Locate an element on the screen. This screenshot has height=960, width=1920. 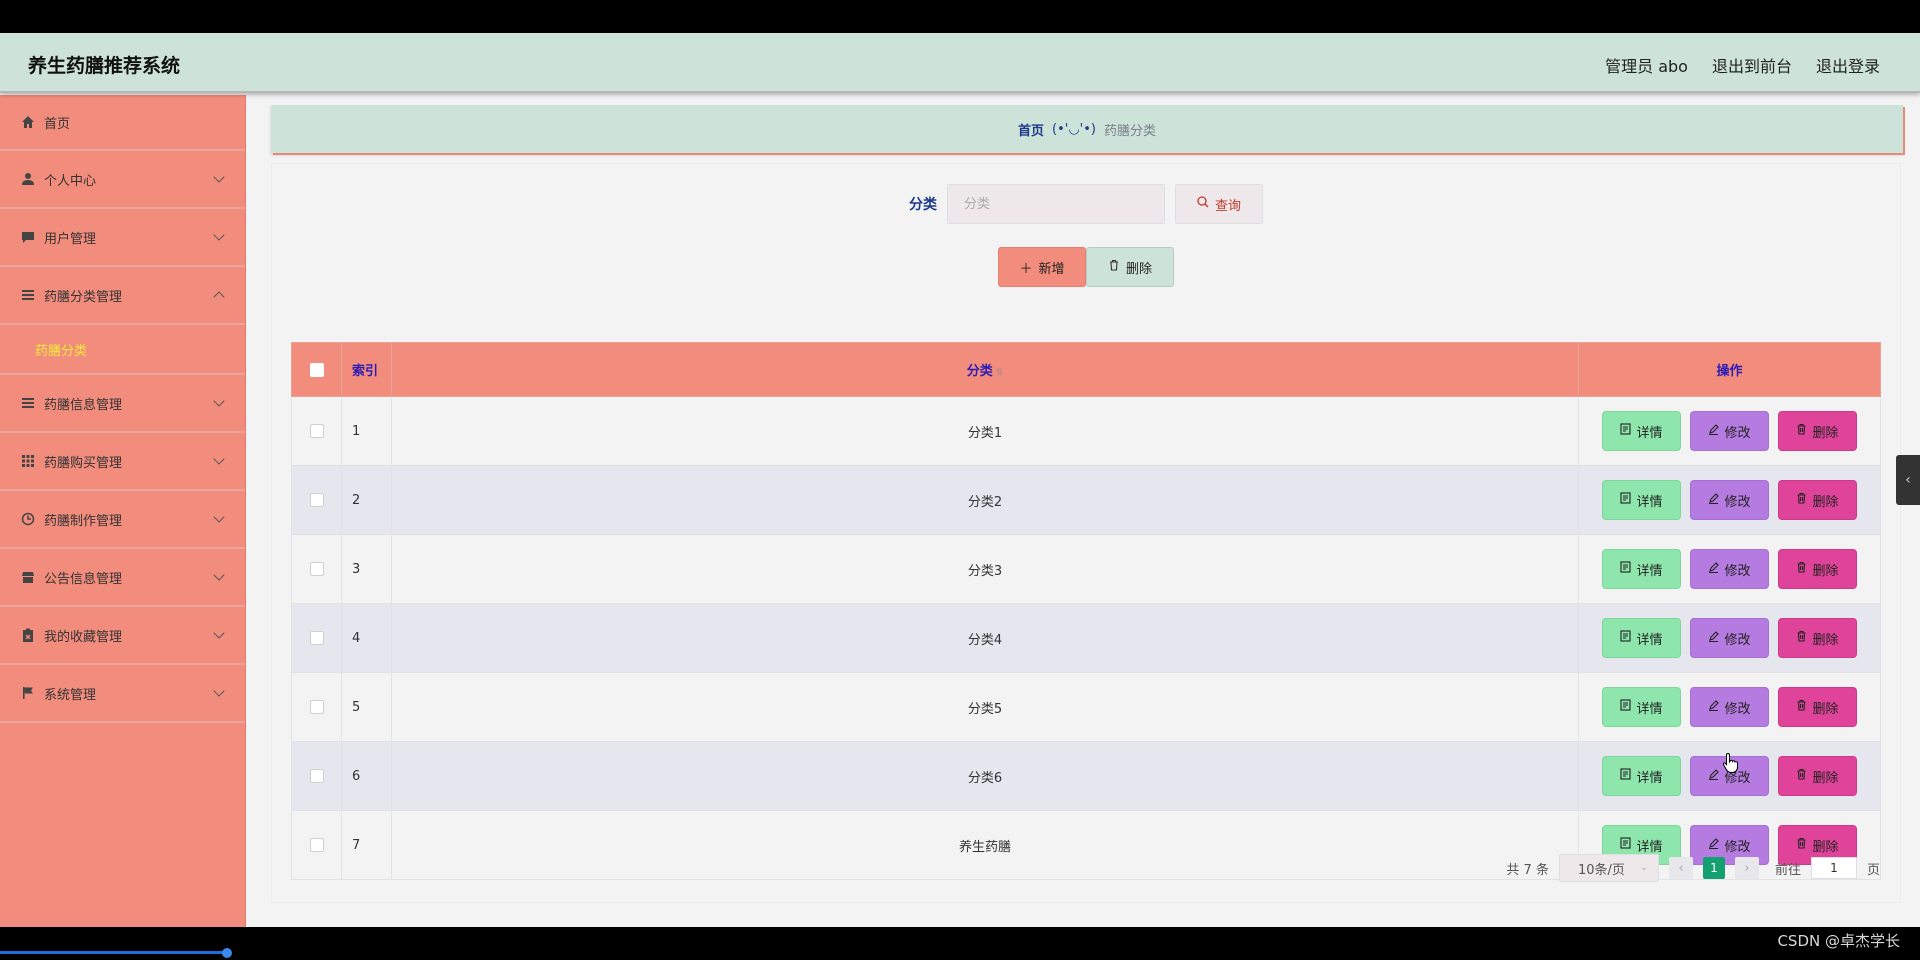
table-row: 6 分类6 详情 修改 删除 is located at coordinates (1086, 776).